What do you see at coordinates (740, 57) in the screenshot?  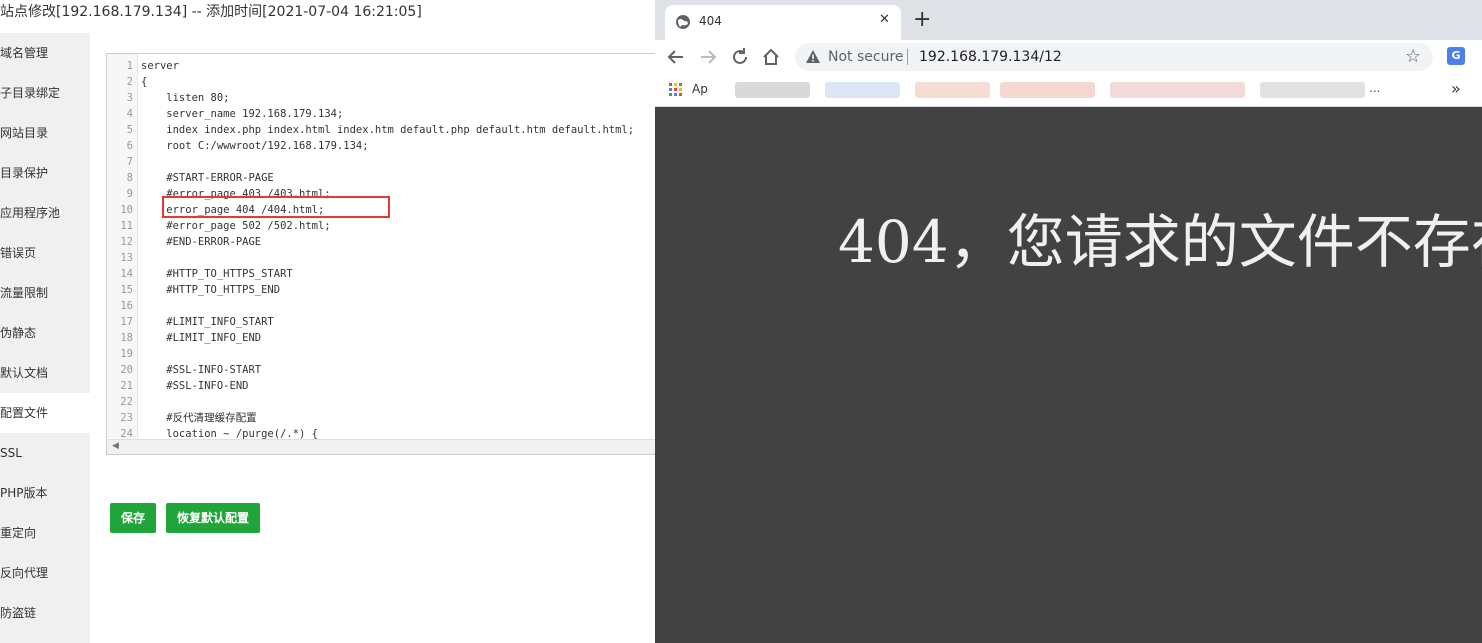 I see `reload-icon` at bounding box center [740, 57].